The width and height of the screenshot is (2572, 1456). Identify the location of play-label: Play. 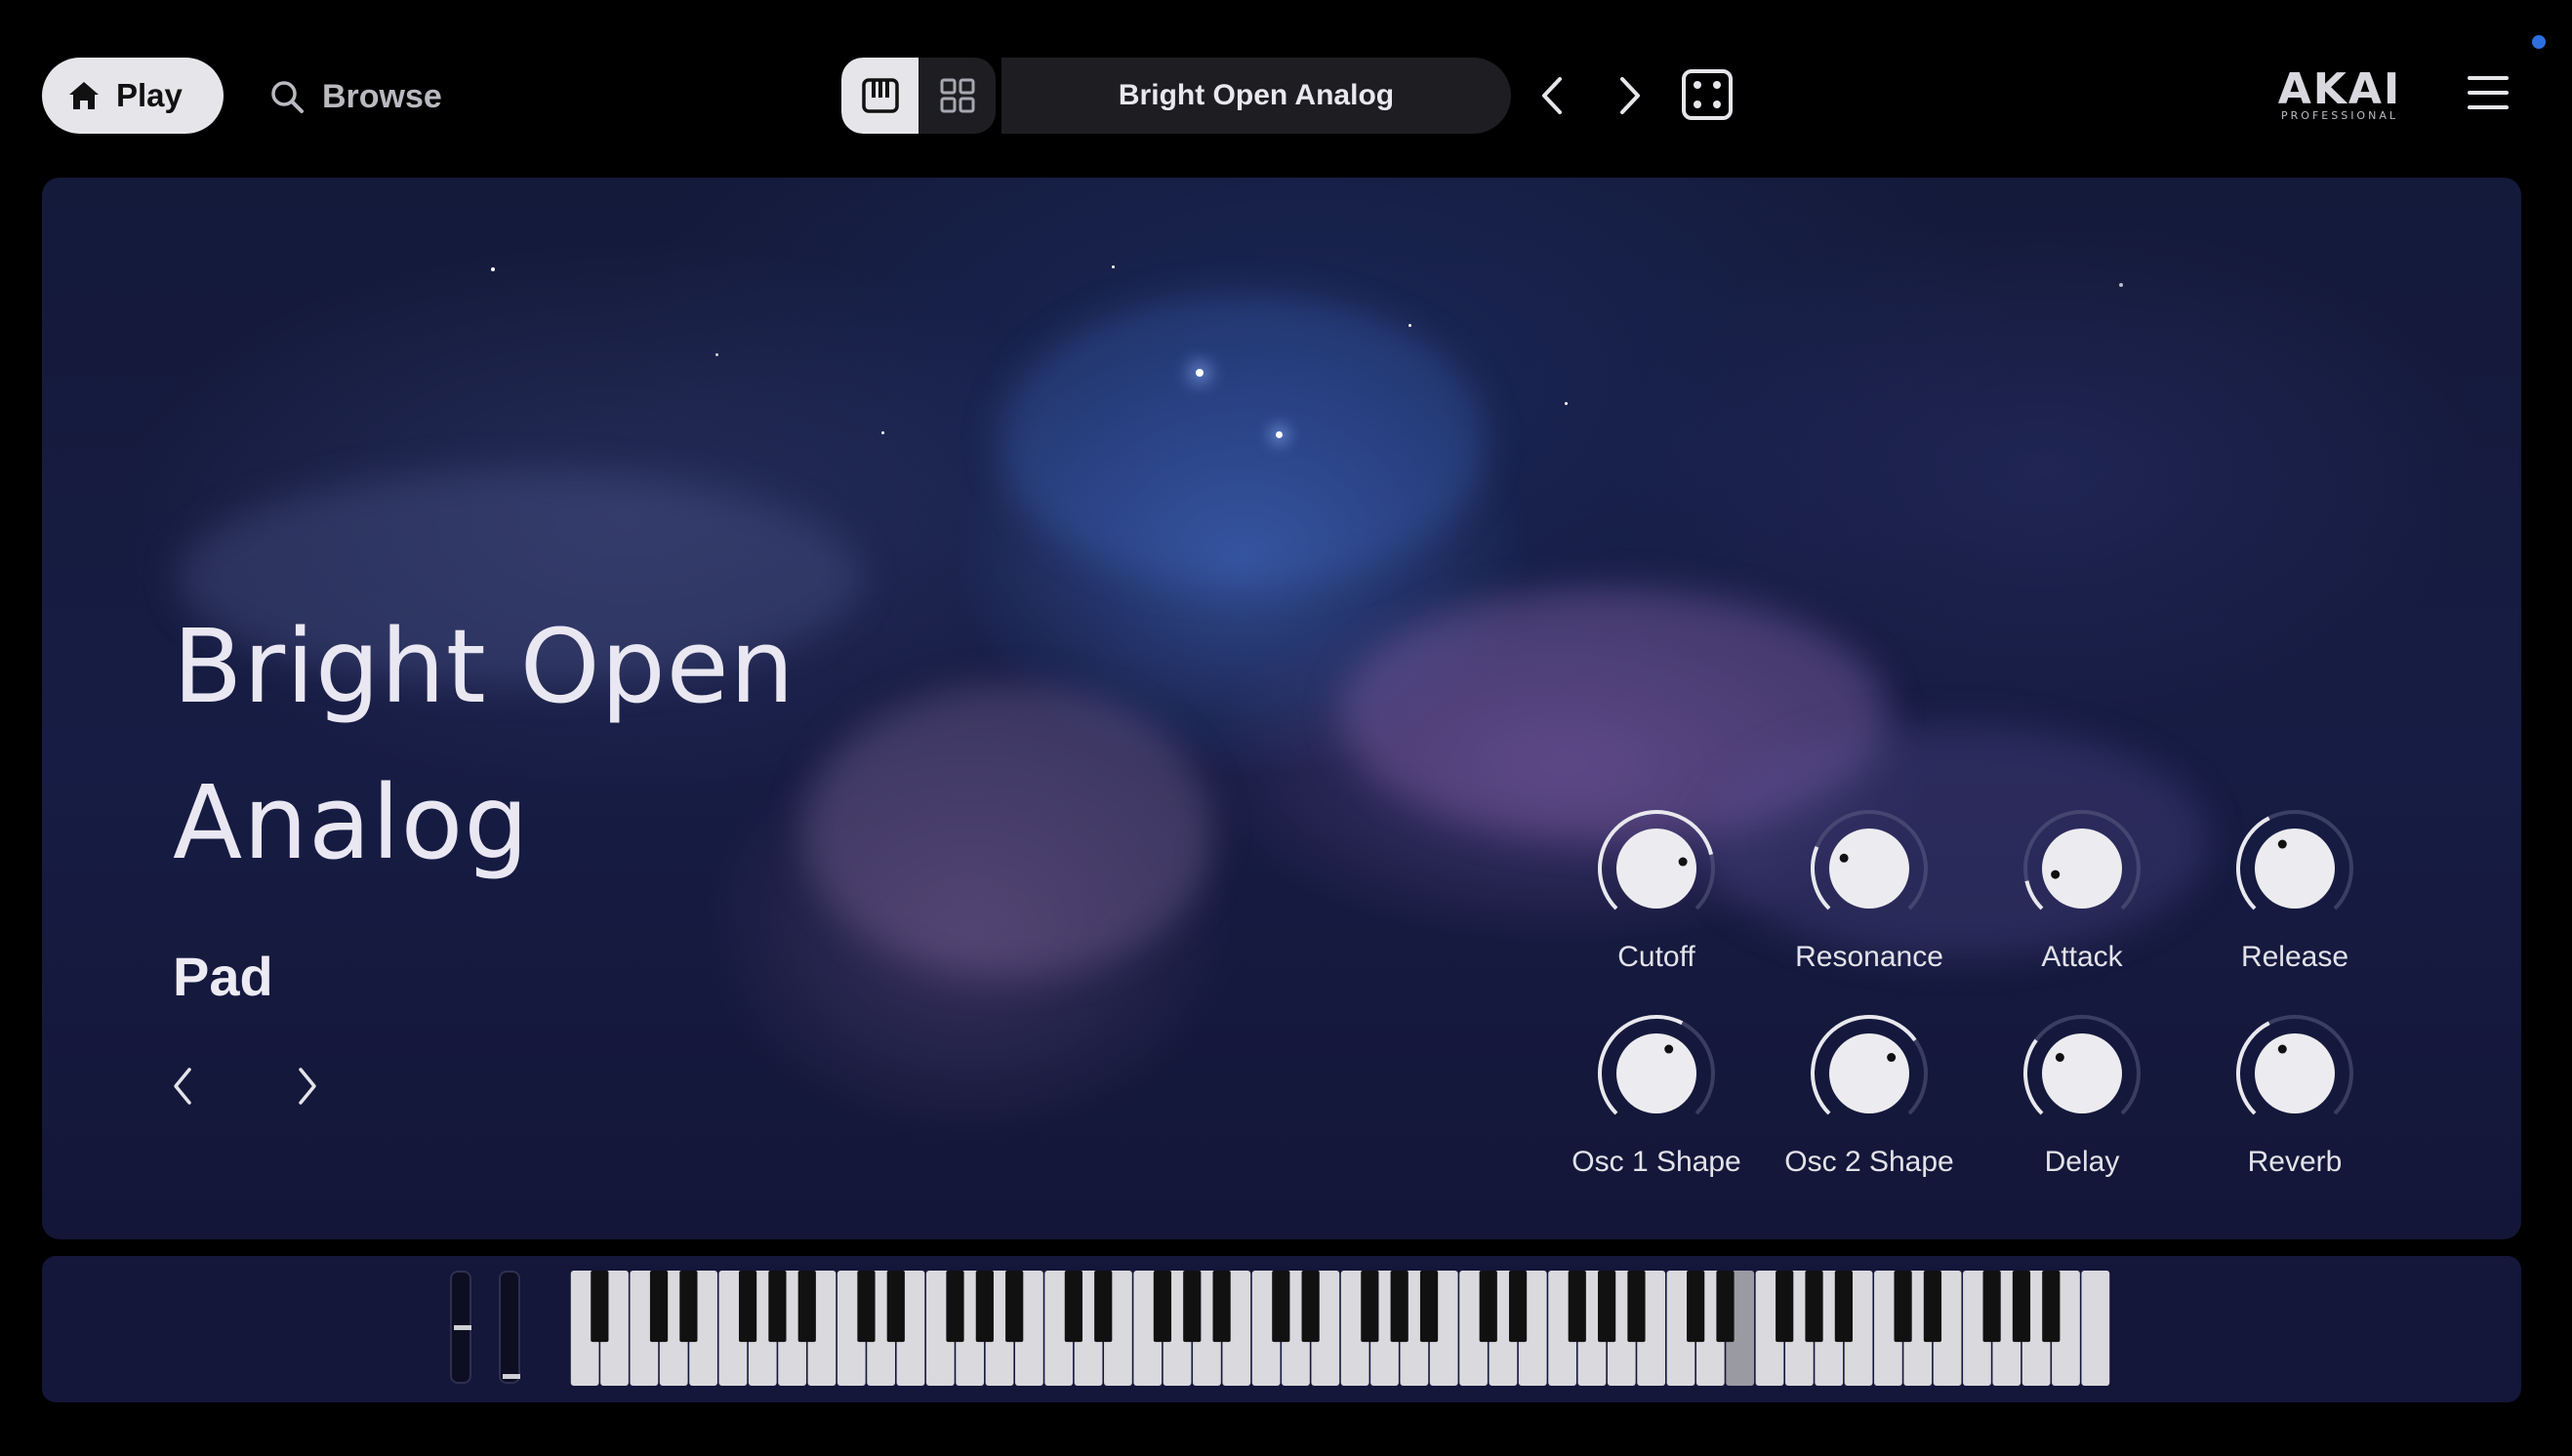
(149, 95).